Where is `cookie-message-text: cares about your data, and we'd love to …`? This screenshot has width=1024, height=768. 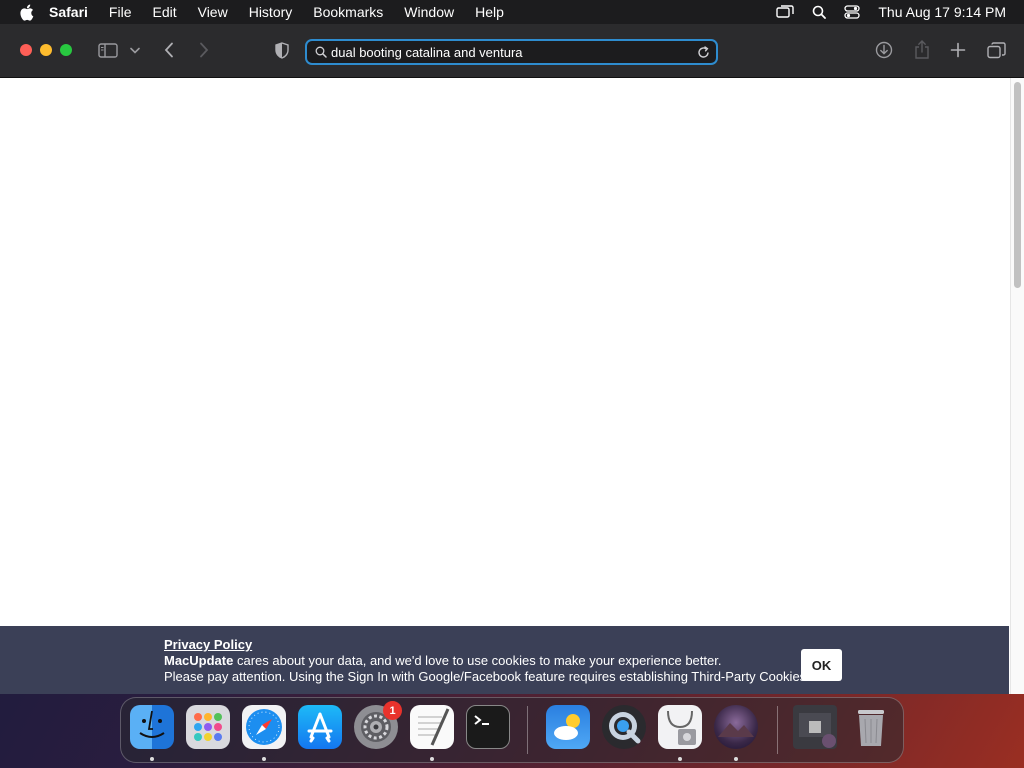 cookie-message-text: cares about your data, and we'd love to … is located at coordinates (477, 660).